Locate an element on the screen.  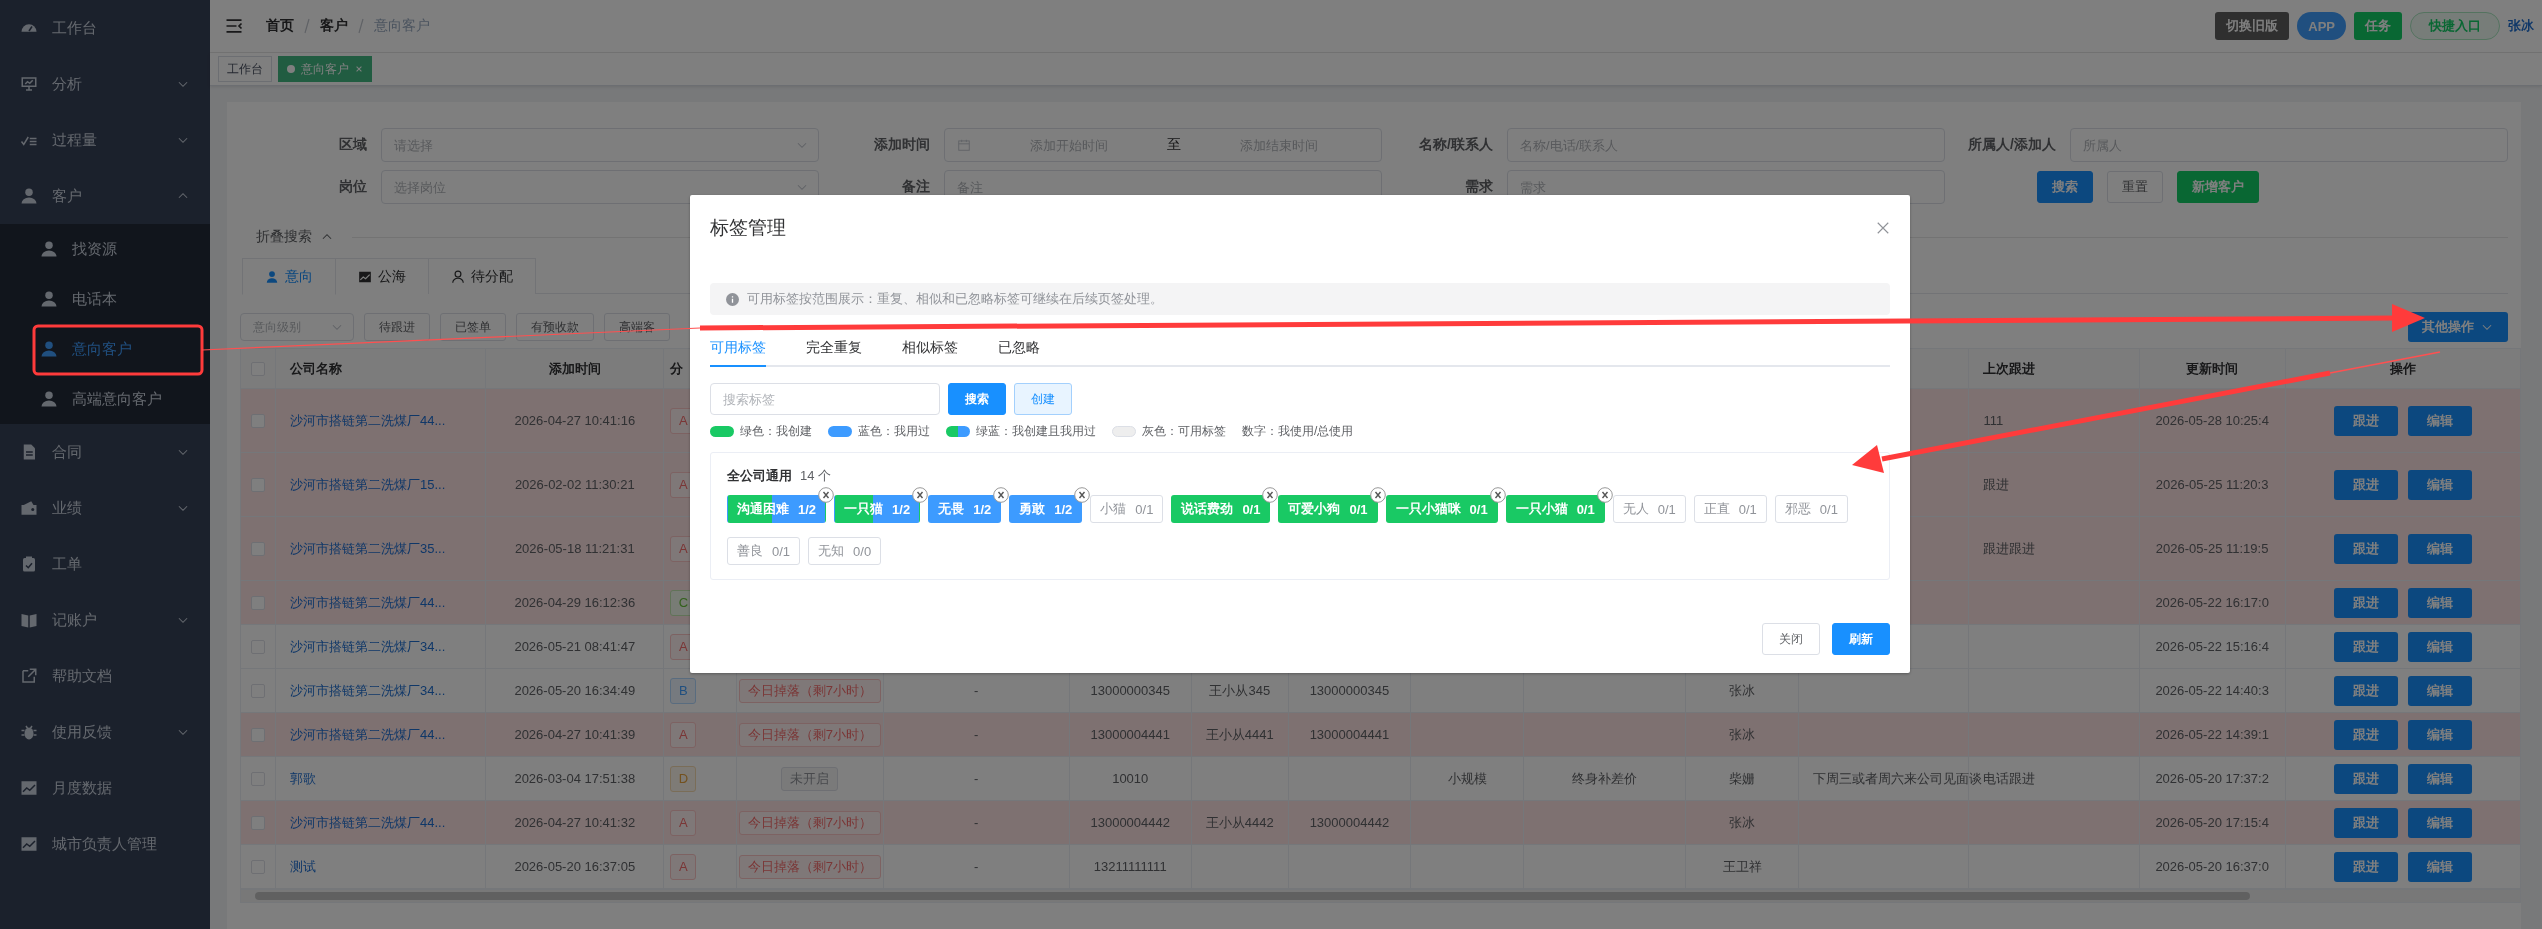
table-cell: 13211111111 is located at coordinates (1130, 866).